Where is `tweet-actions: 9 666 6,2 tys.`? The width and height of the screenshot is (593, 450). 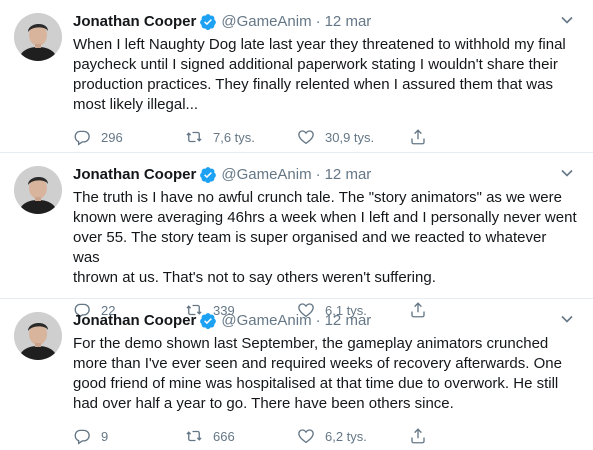
tweet-actions: 9 666 6,2 tys. is located at coordinates (325, 436).